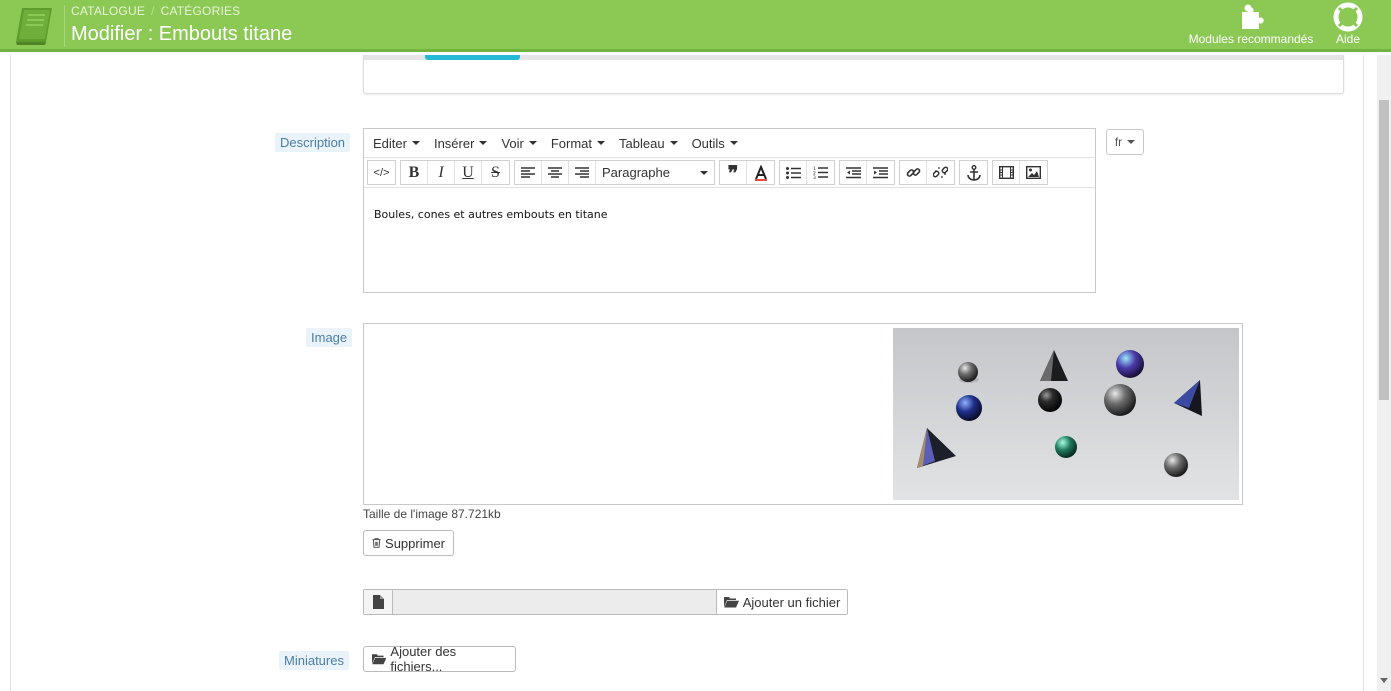 This screenshot has width=1391, height=691. What do you see at coordinates (1125, 142) in the screenshot?
I see `language-select-button: fr` at bounding box center [1125, 142].